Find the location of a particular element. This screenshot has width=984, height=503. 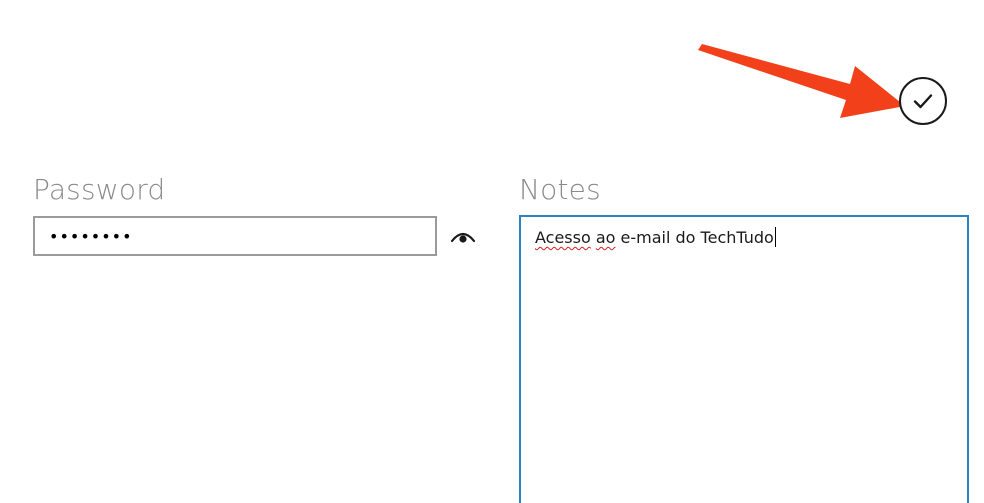

password-value: •••••••• is located at coordinates (91, 236).